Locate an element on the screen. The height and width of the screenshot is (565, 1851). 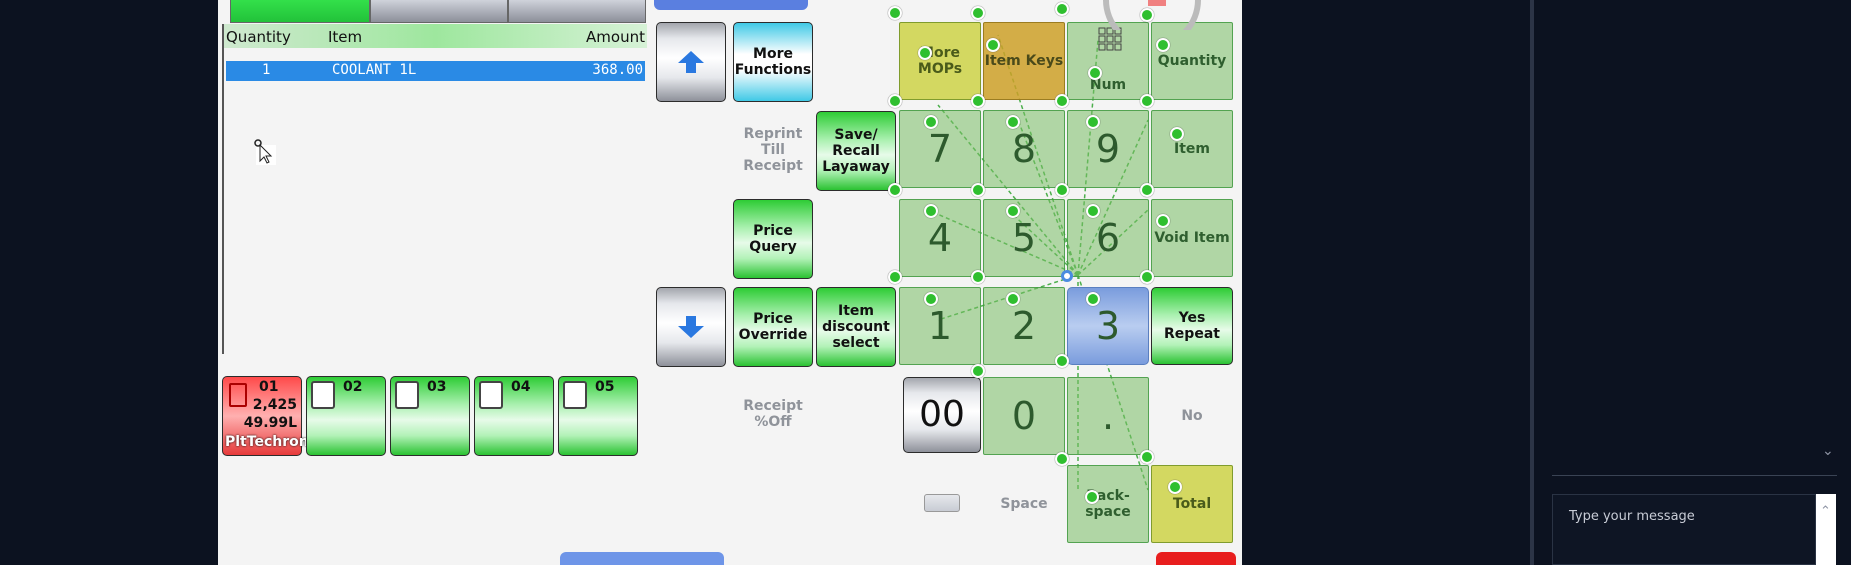
quantity-button: Quantity is located at coordinates (1192, 61).